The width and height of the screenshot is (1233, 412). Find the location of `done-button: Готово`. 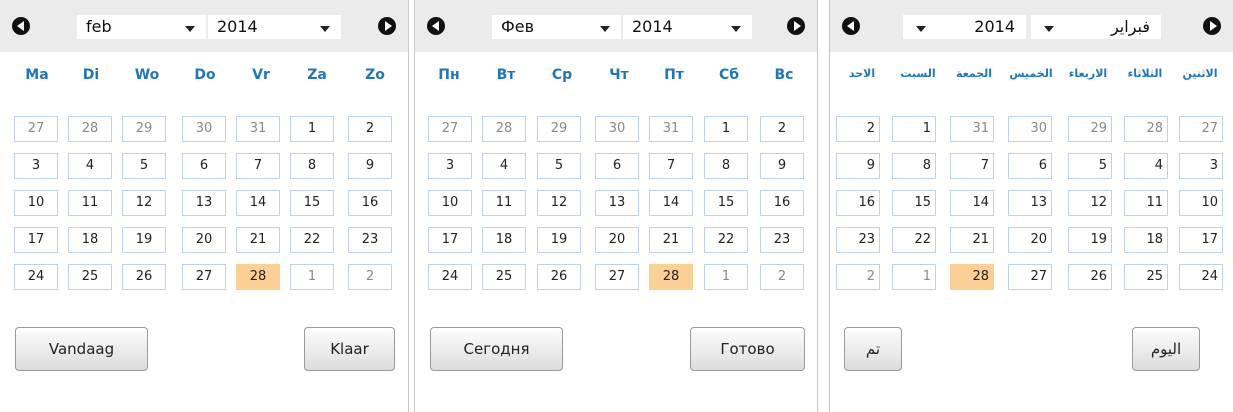

done-button: Готово is located at coordinates (747, 349).